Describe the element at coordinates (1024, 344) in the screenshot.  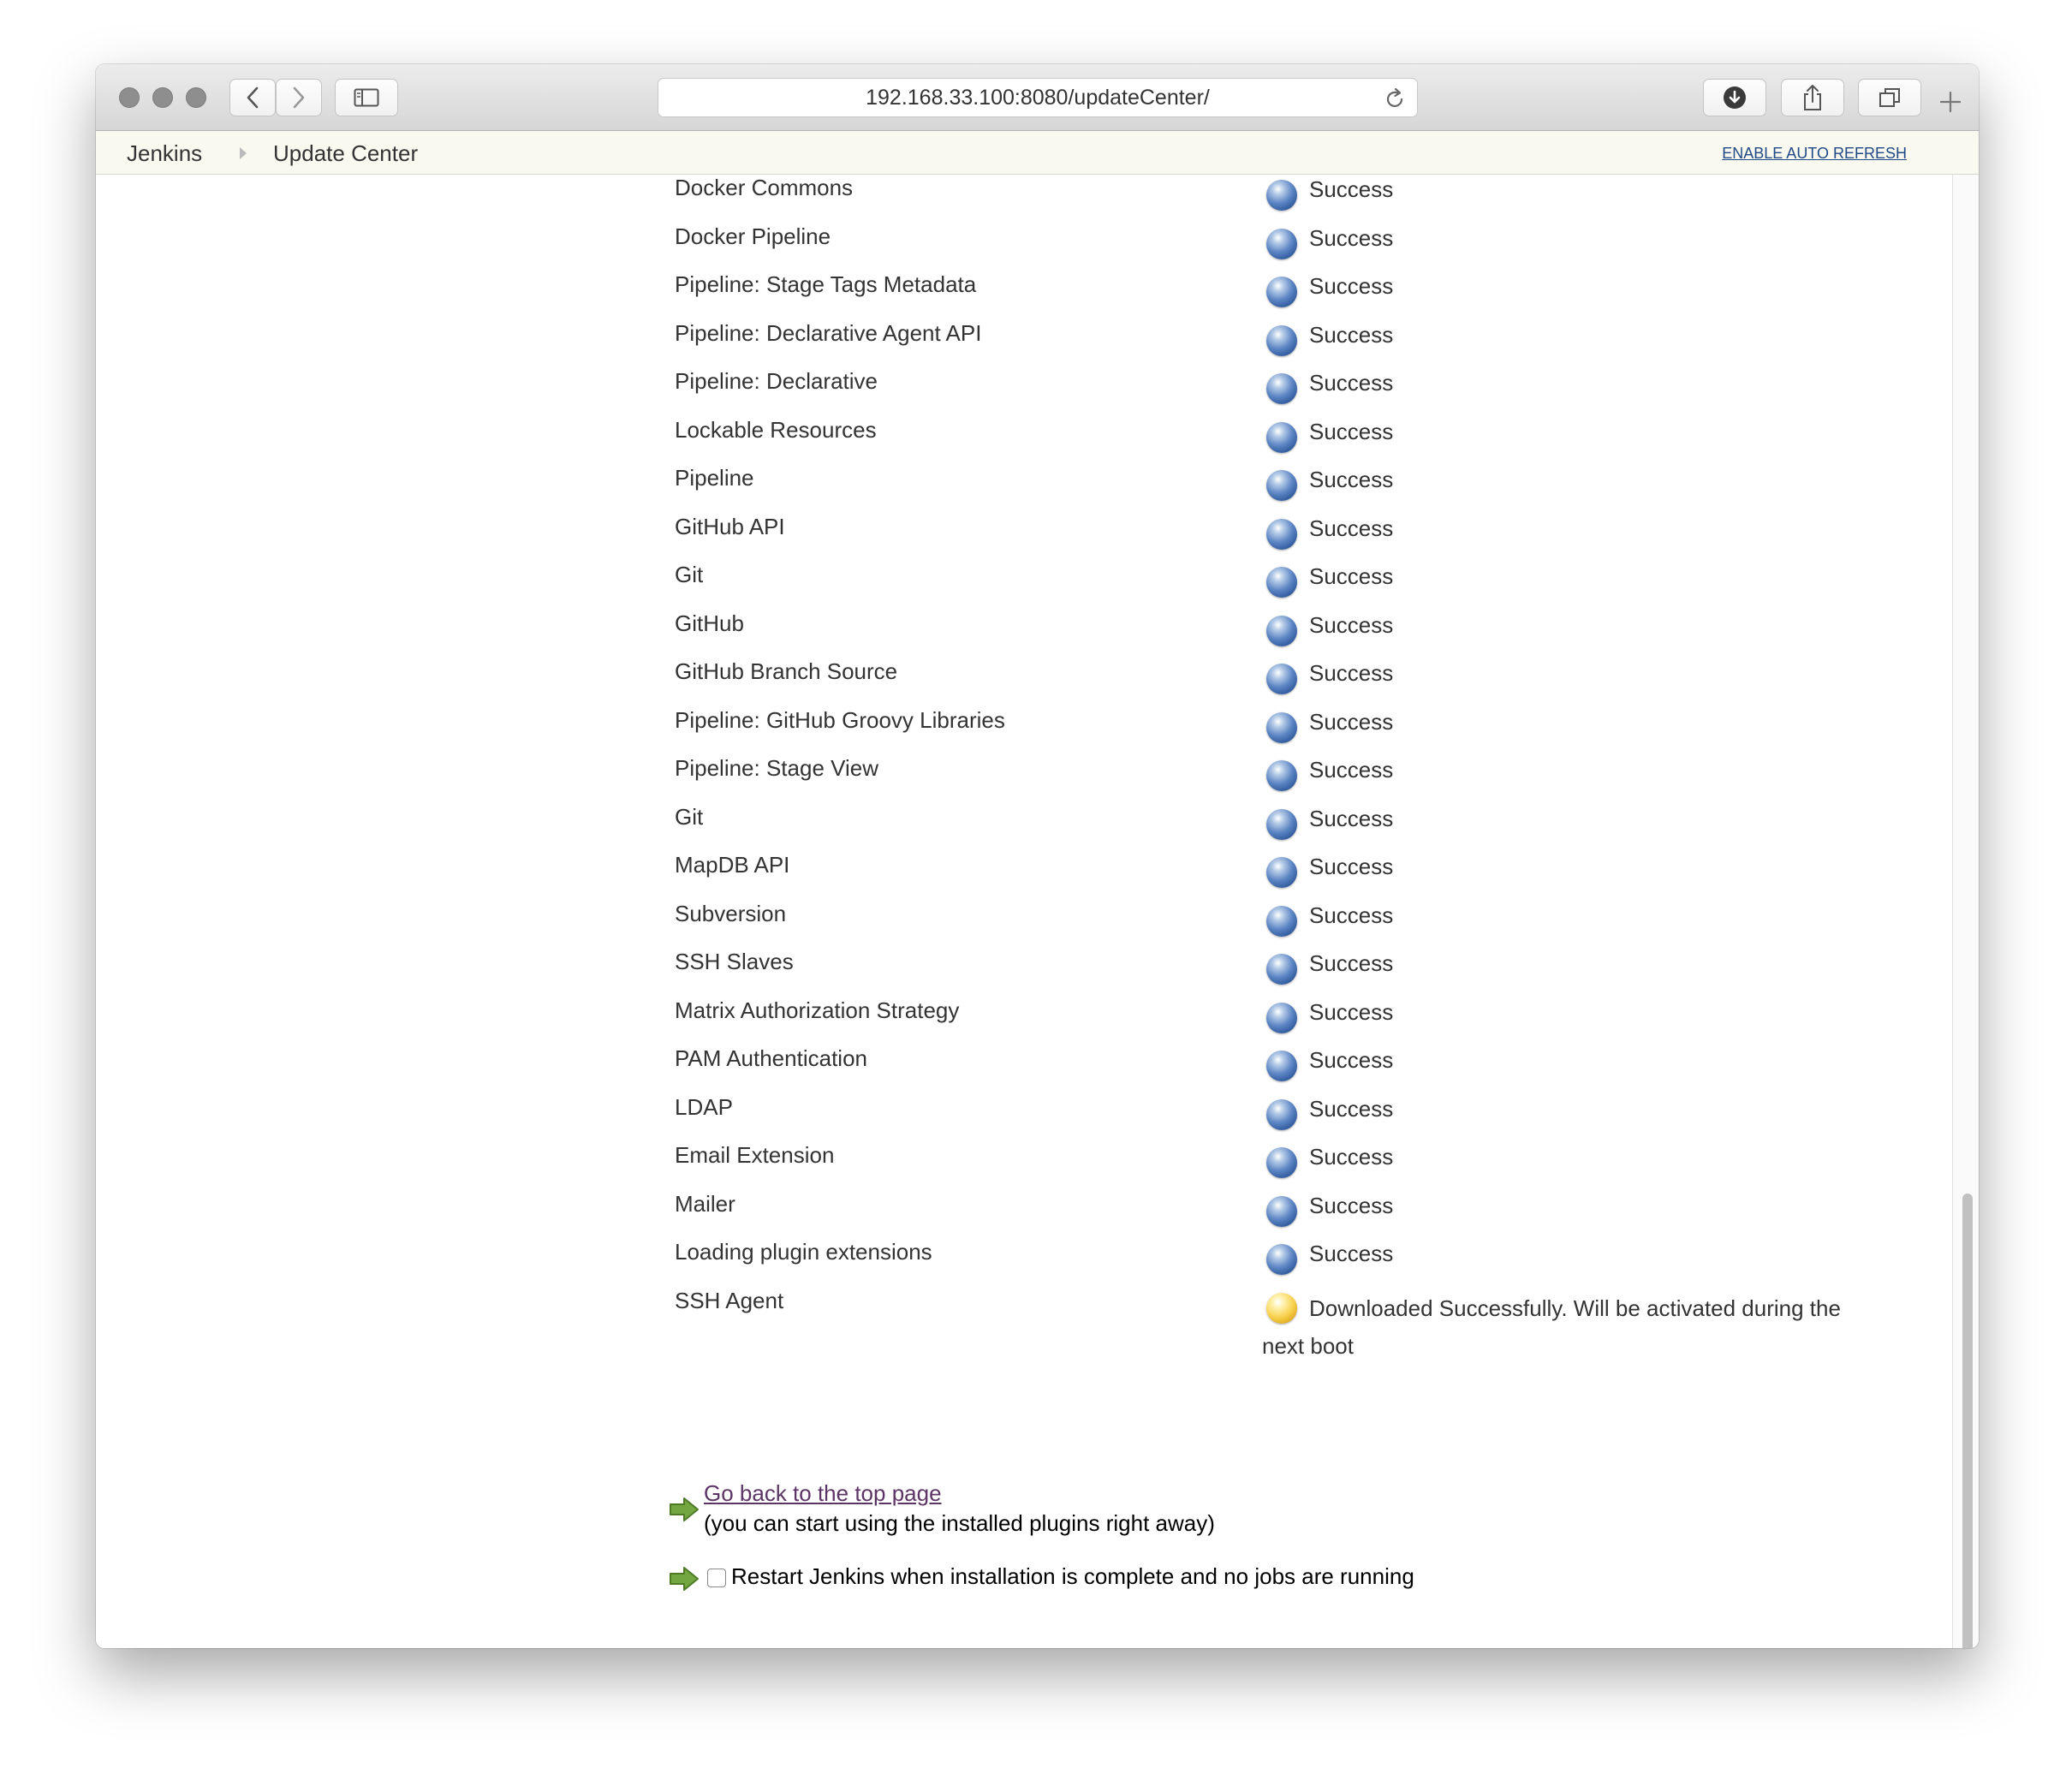
I see `plugin-row: Pipeline: Declarative Agent API Success` at that location.